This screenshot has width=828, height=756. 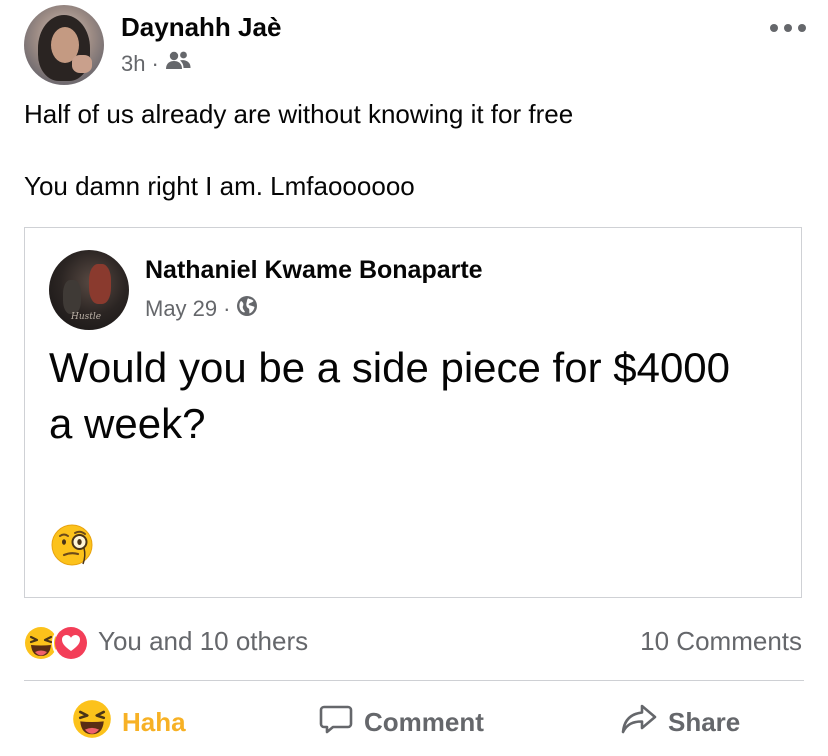 I want to click on globe-icon, so click(x=247, y=309).